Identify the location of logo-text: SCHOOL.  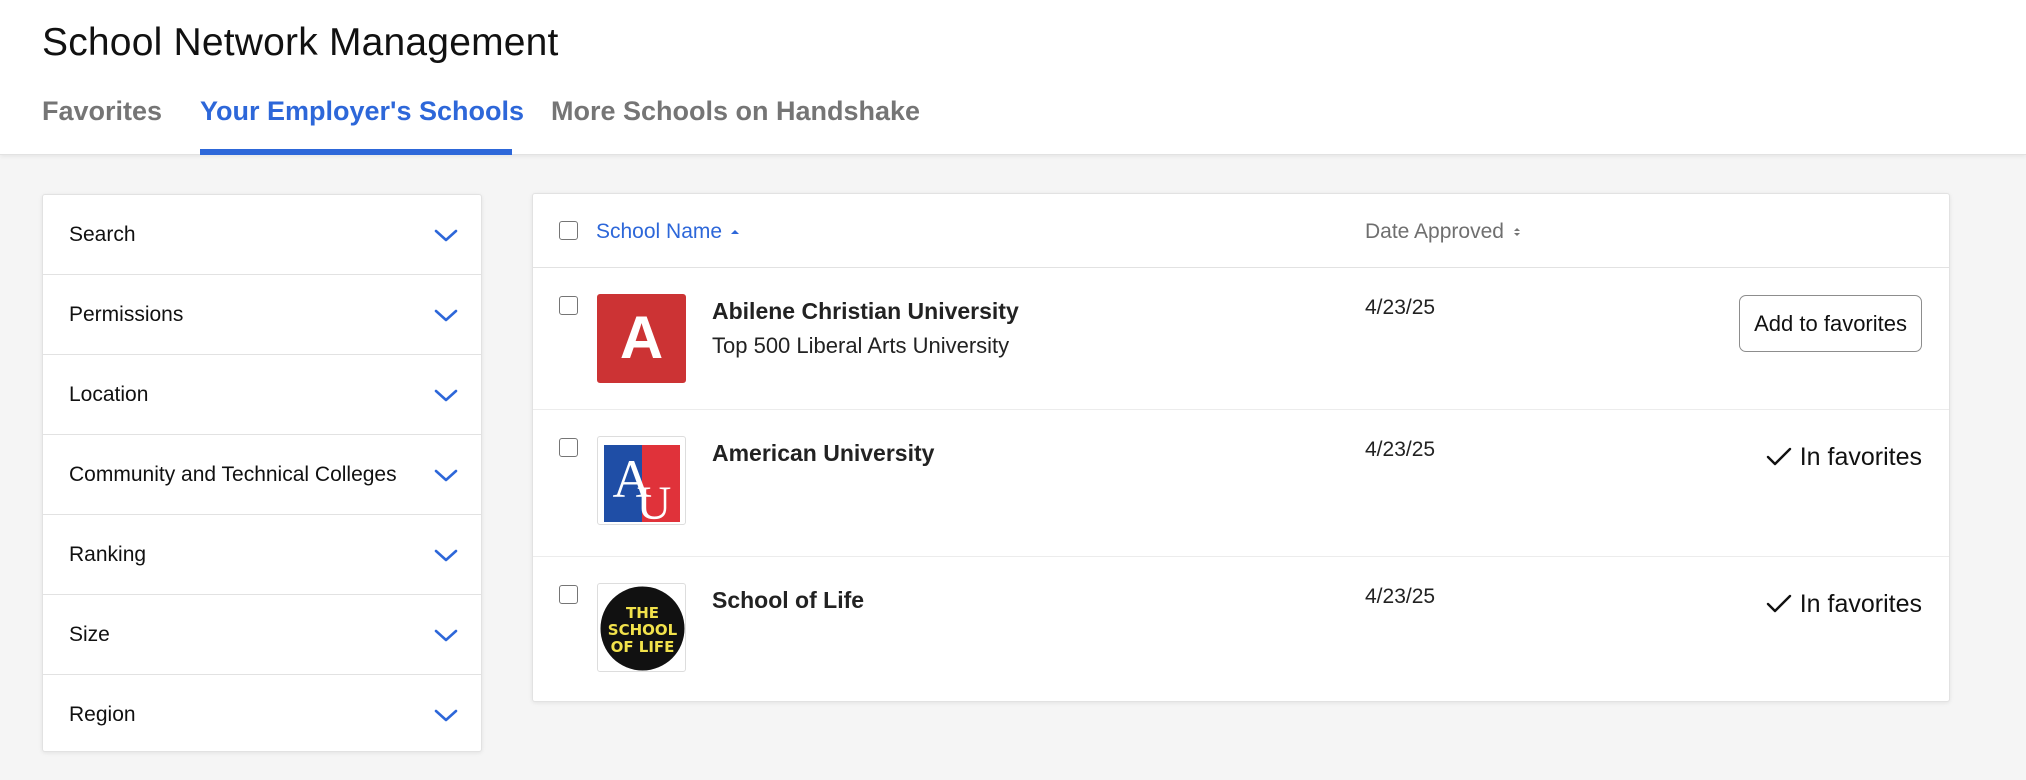
(643, 630).